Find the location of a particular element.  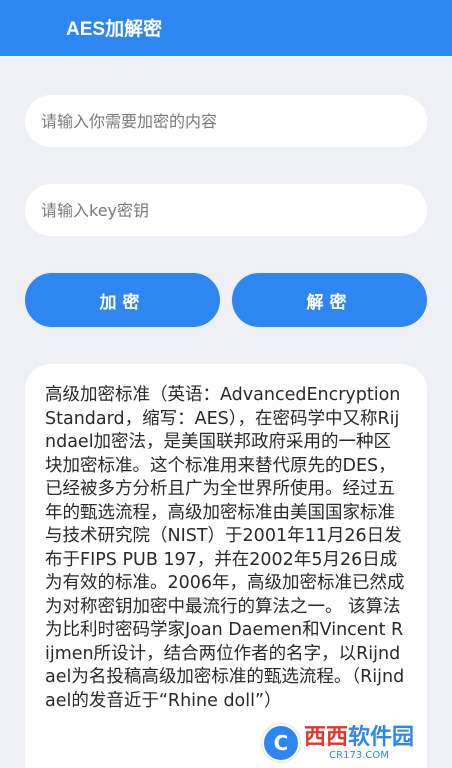

app-title: AES加解密 is located at coordinates (114, 29).